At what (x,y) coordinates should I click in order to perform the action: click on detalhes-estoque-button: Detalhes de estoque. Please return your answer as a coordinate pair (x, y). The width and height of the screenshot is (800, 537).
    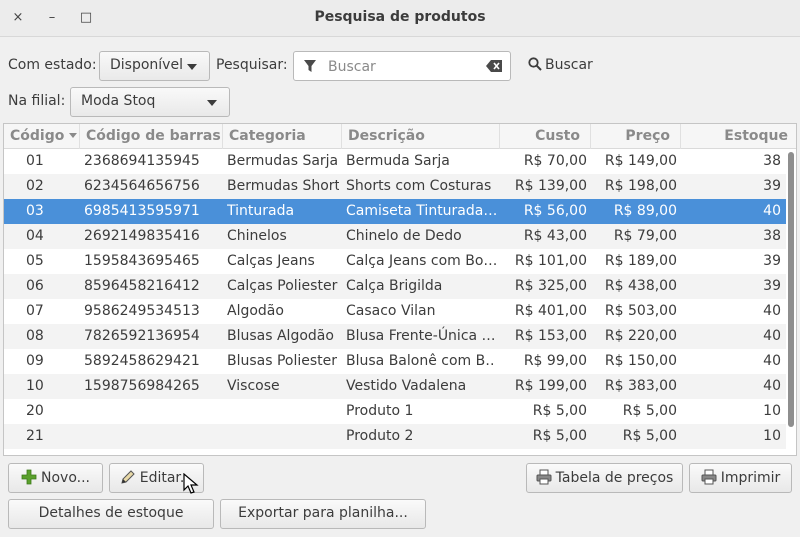
    Looking at the image, I should click on (111, 514).